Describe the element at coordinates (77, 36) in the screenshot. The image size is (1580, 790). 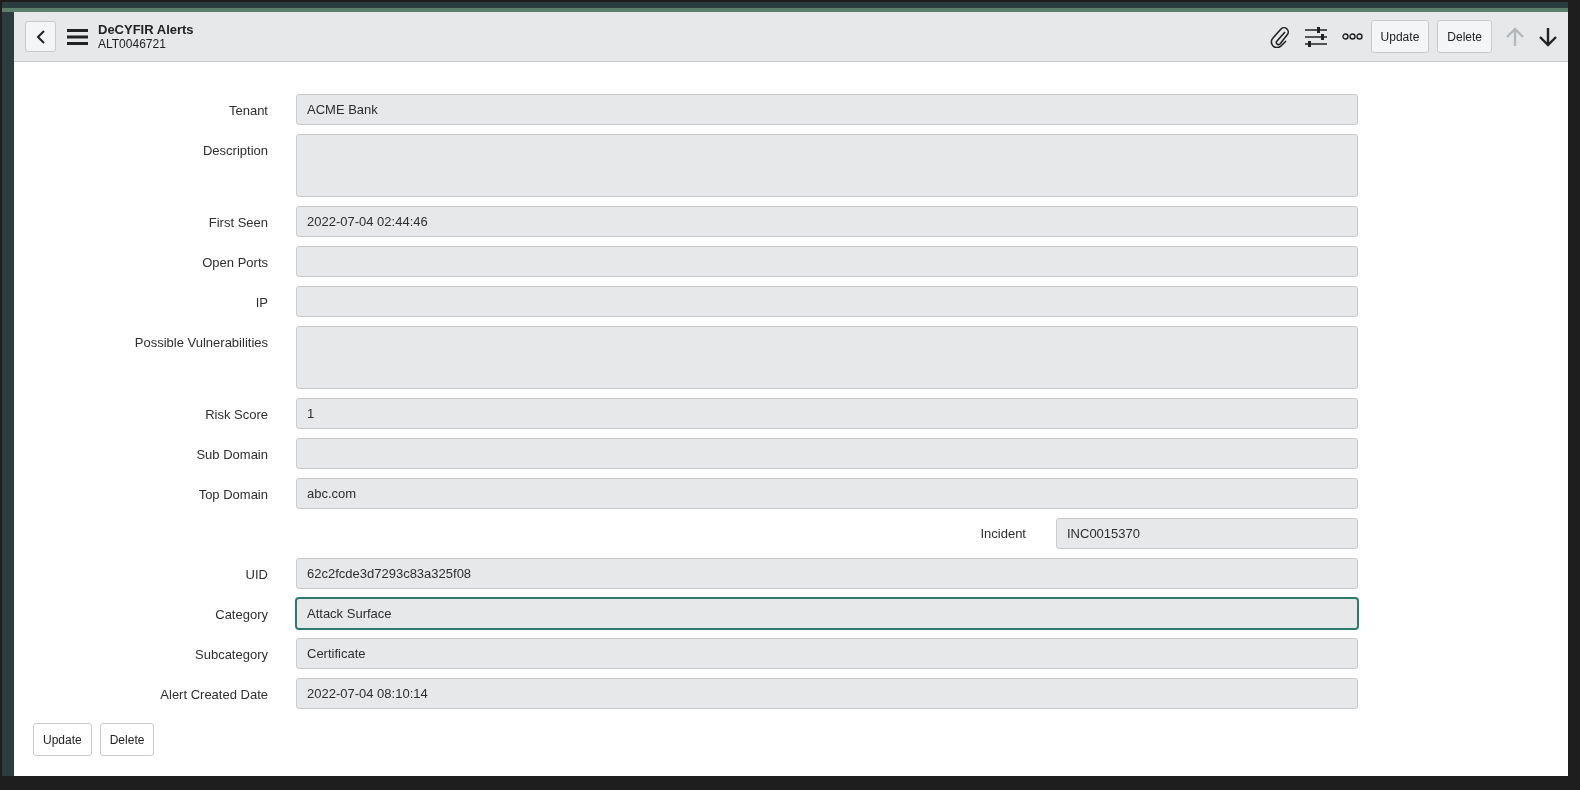
I see `menu-icon` at that location.